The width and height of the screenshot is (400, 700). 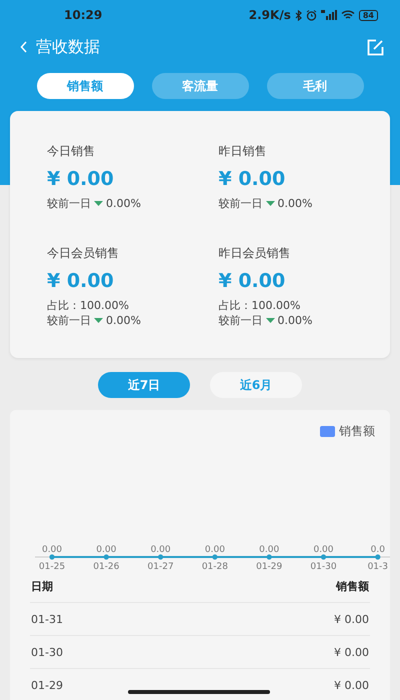 I want to click on table-cell: 01-31, so click(x=111, y=619).